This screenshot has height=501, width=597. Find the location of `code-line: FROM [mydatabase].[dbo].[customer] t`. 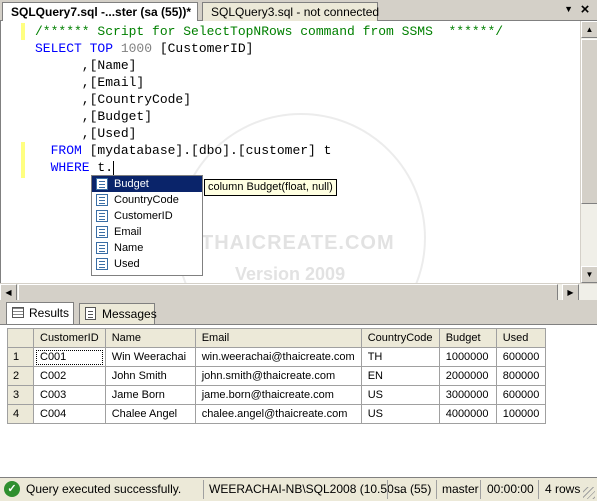

code-line: FROM [mydatabase].[dbo].[customer] t is located at coordinates (269, 150).